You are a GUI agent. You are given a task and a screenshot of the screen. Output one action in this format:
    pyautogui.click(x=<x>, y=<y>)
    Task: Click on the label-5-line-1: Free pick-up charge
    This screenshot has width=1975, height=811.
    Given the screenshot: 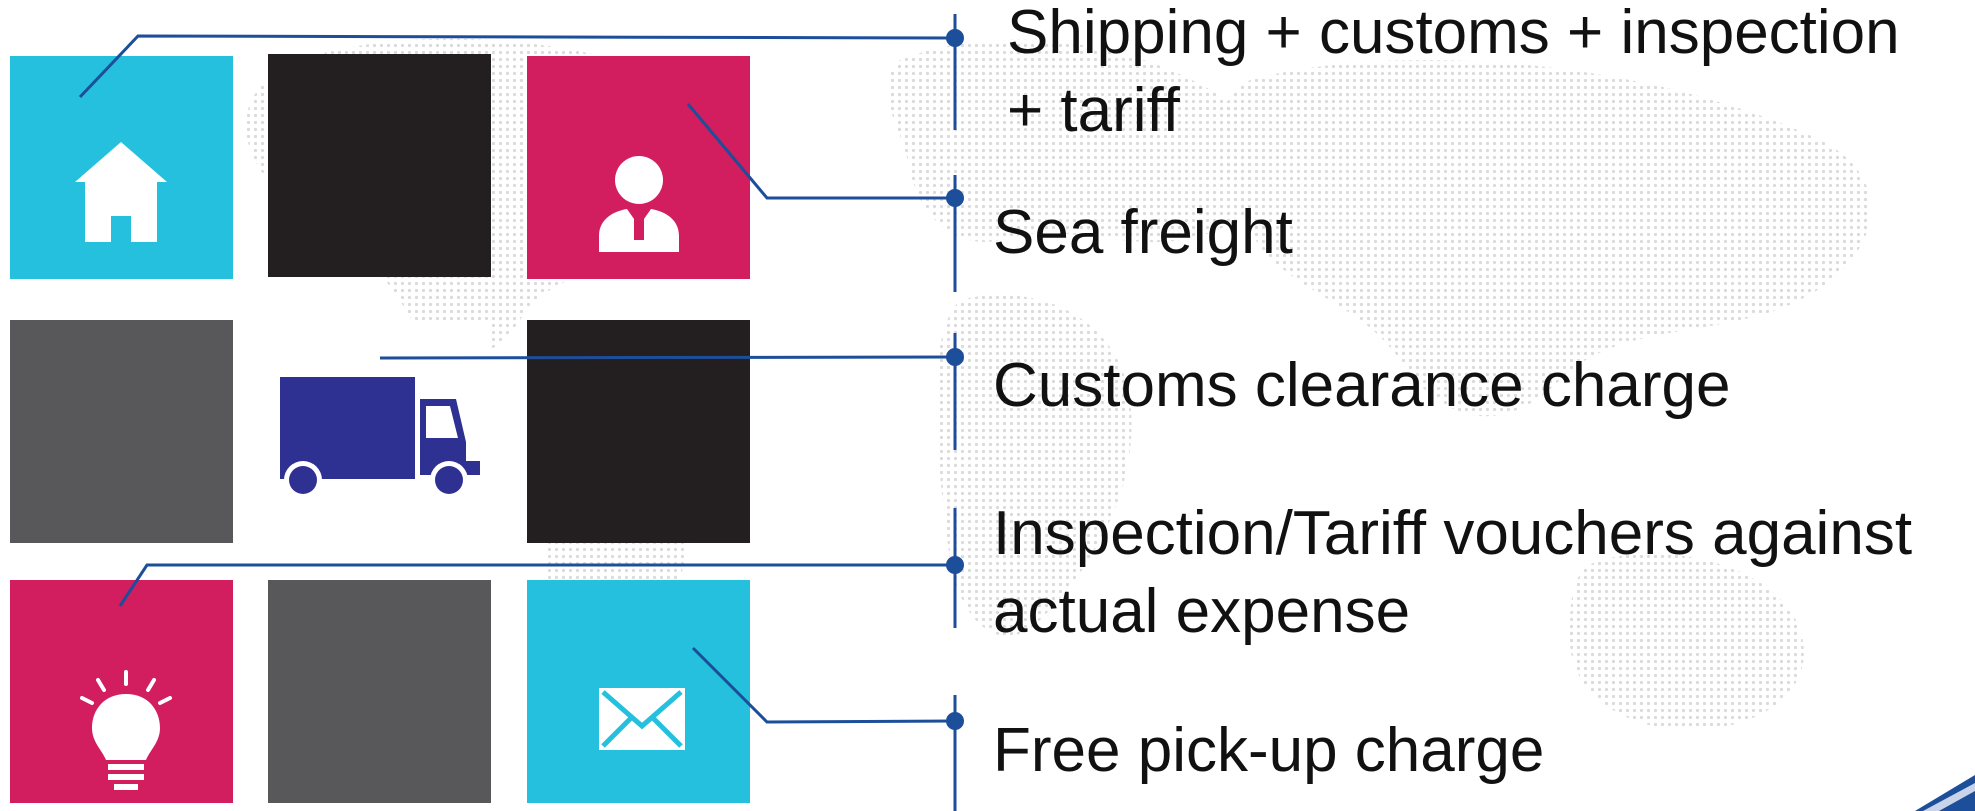 What is the action you would take?
    pyautogui.click(x=1269, y=750)
    